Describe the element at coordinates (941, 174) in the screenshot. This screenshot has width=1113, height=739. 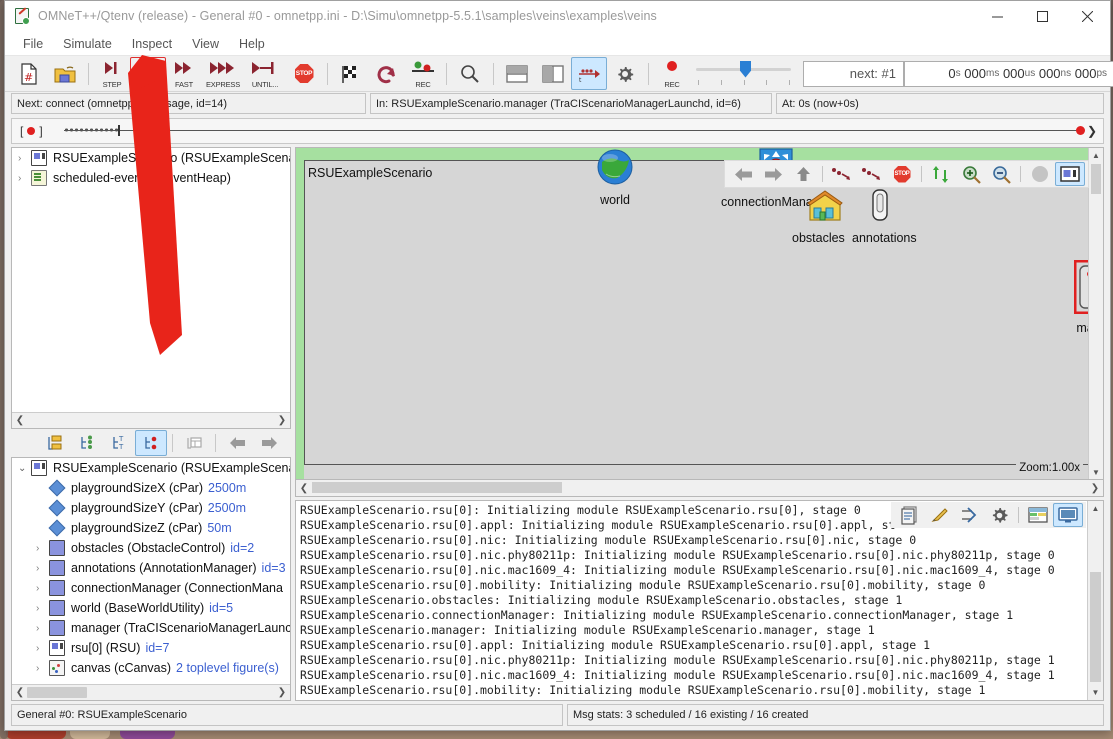
I see `canvas-relayout-button` at that location.